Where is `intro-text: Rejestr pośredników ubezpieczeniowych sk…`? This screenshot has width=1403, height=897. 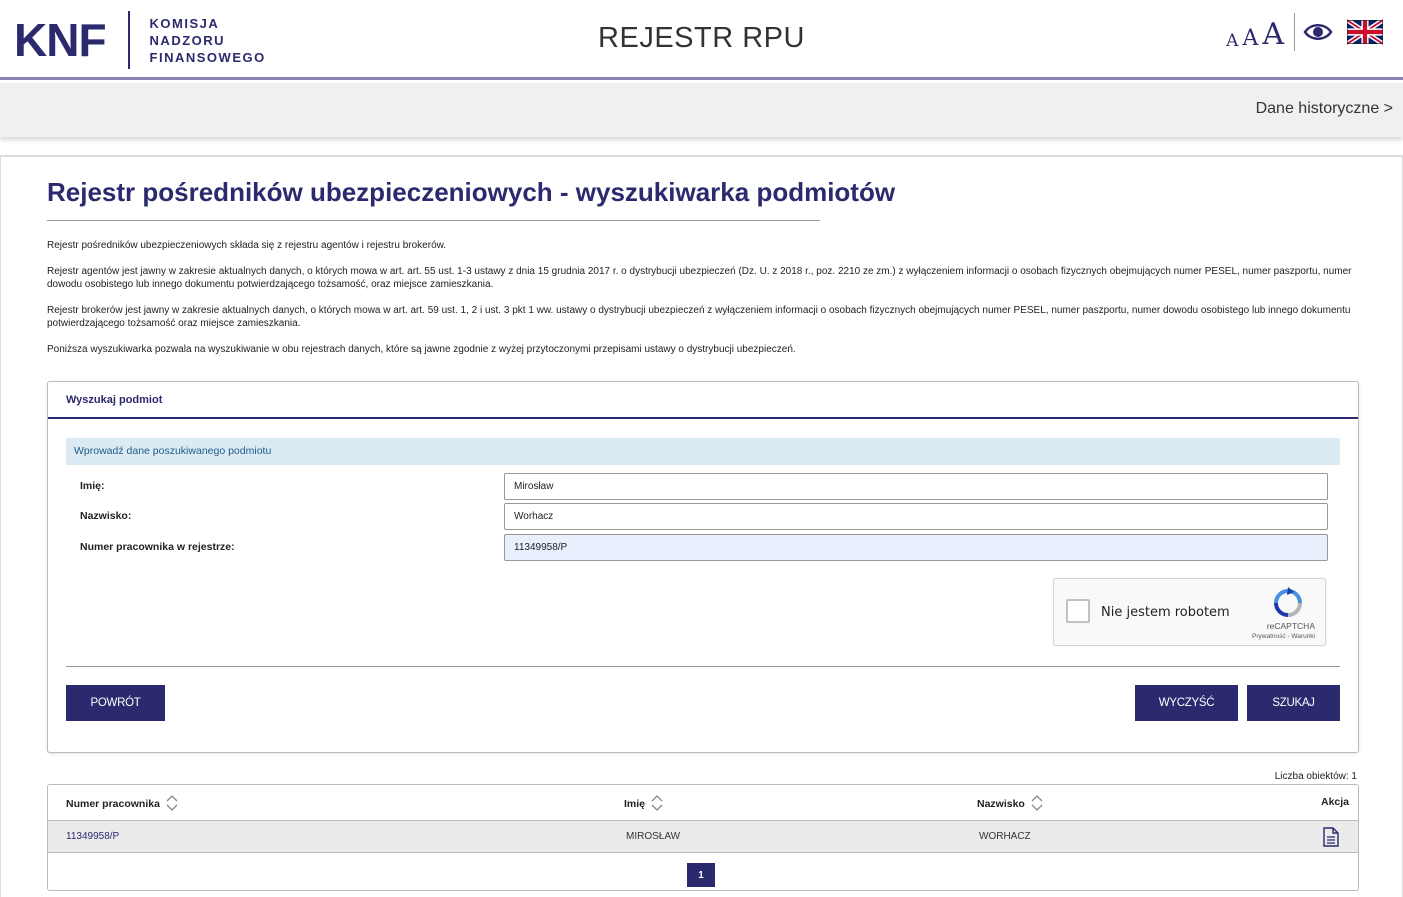
intro-text: Rejestr pośredników ubezpieczeniowych sk… is located at coordinates (702, 304).